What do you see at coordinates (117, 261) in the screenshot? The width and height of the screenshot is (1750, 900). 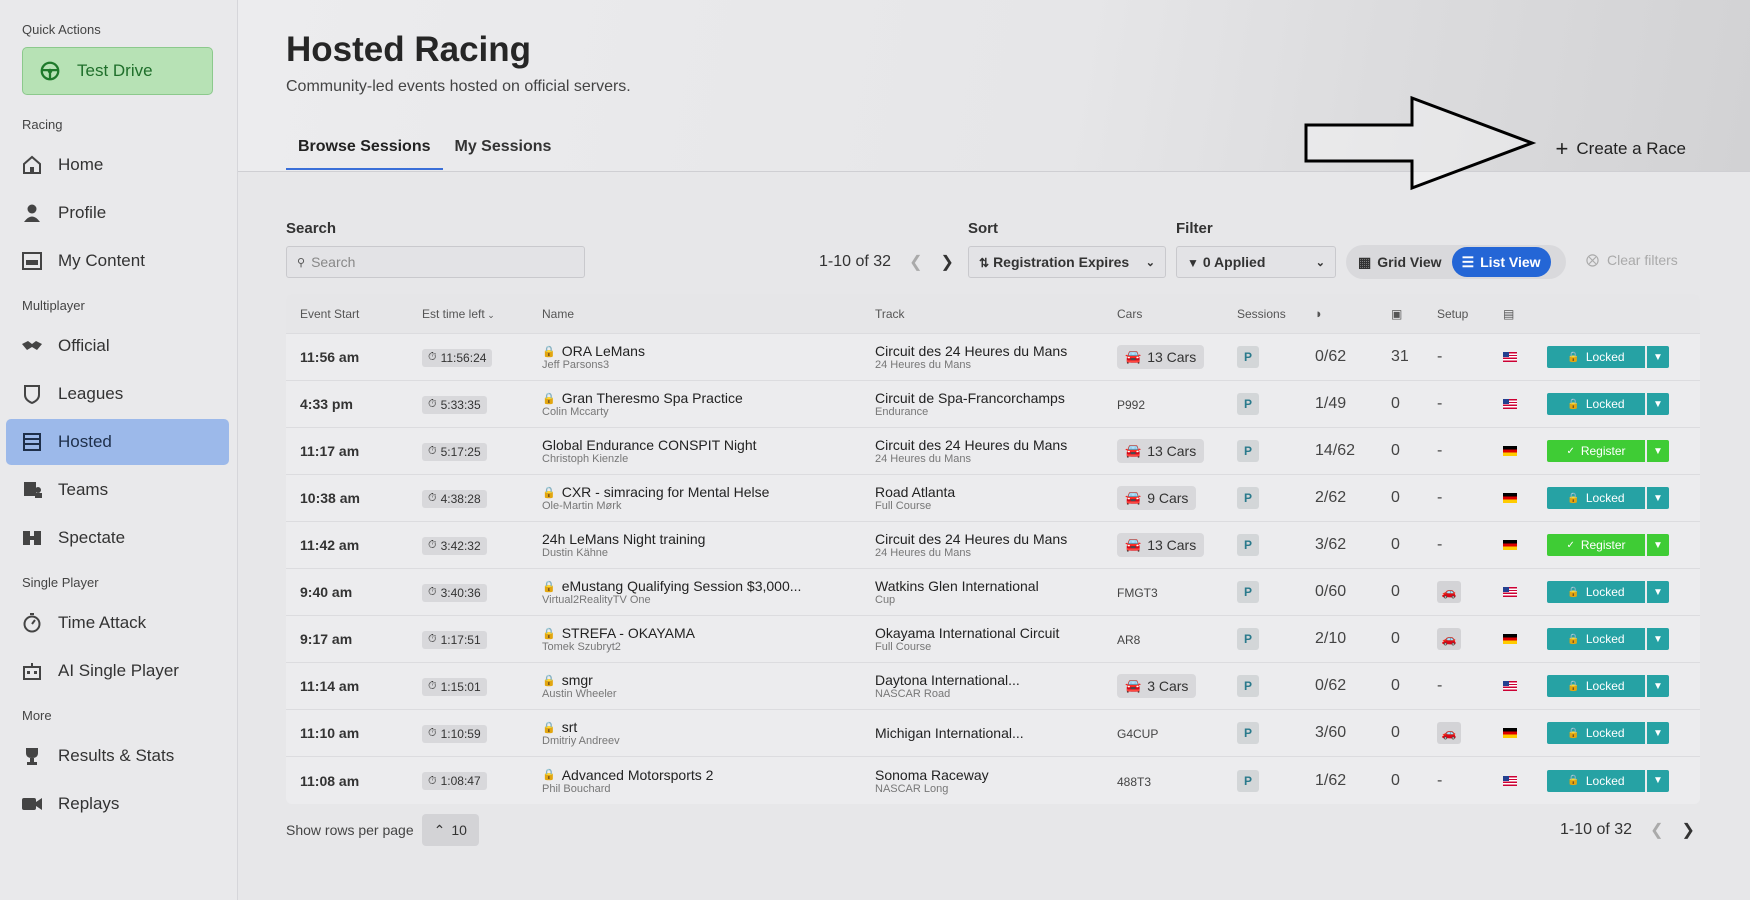 I see `sidebar-item-my-content: My Content` at bounding box center [117, 261].